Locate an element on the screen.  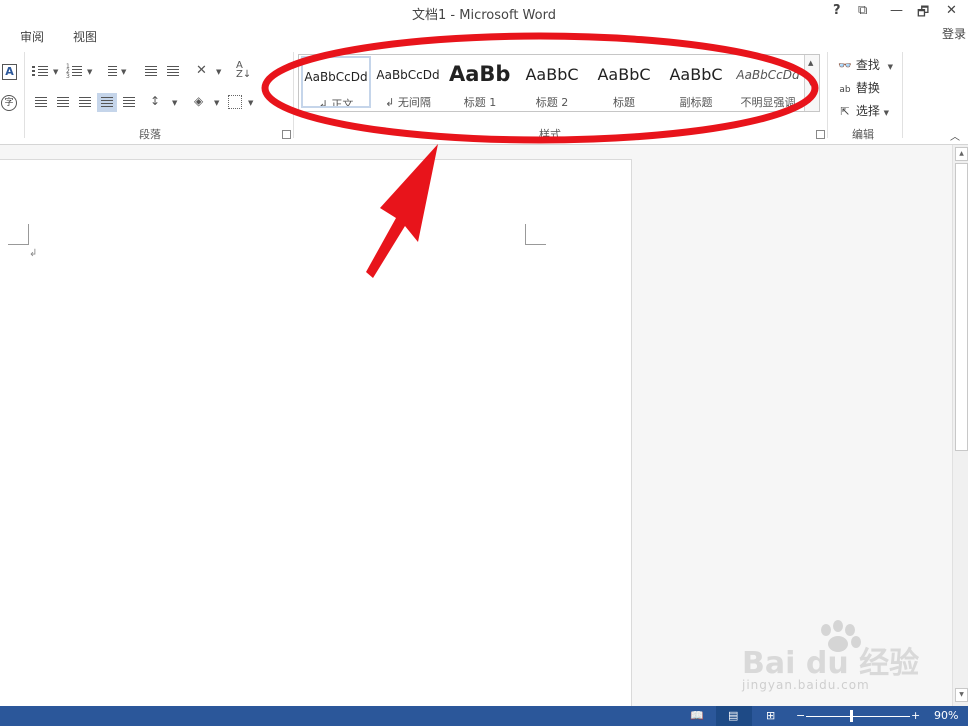
zoom-slider-track is located at coordinates (858, 716).